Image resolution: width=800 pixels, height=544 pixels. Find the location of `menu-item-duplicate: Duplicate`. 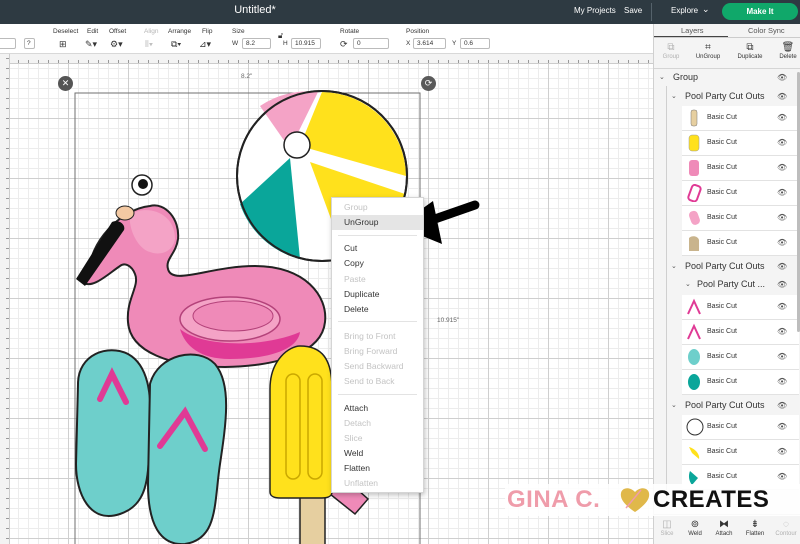

menu-item-duplicate: Duplicate is located at coordinates (377, 294).